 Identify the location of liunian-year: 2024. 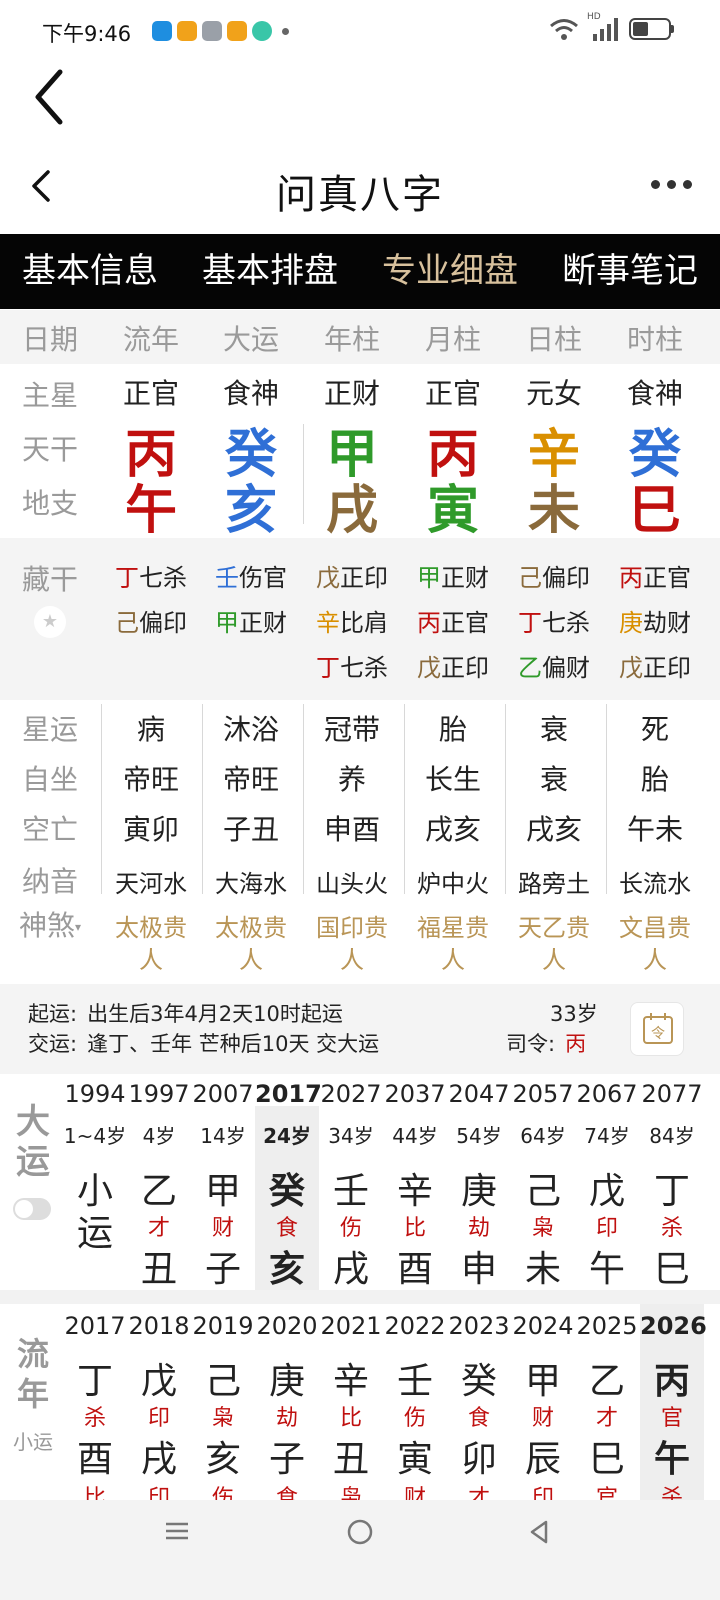
(543, 1326).